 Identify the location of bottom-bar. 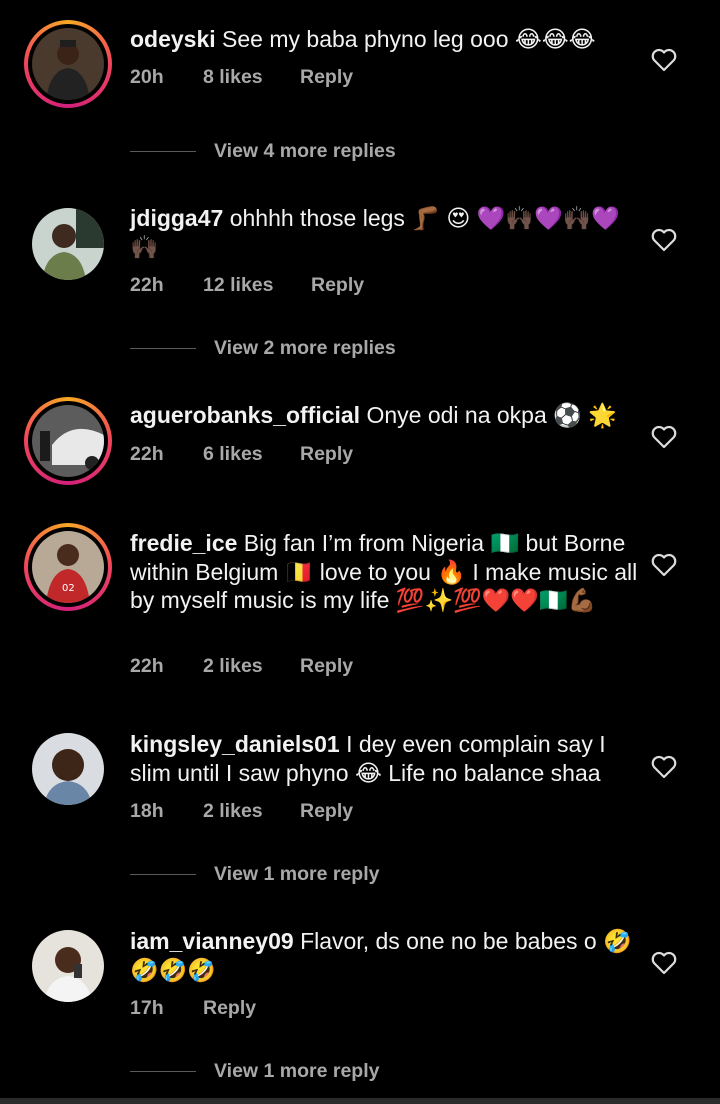
(360, 1101).